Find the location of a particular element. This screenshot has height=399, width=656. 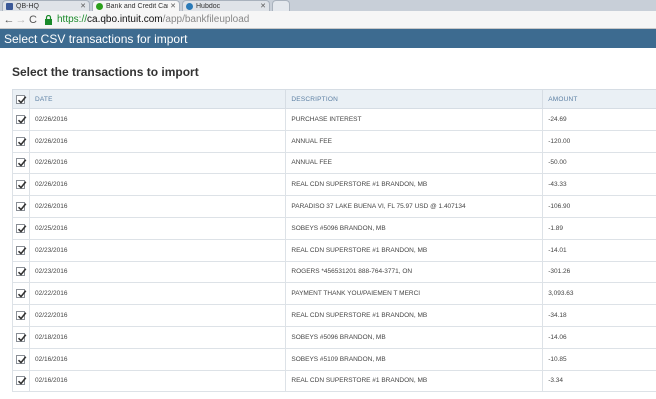

tab-label: QB-HQ is located at coordinates (27, 6).